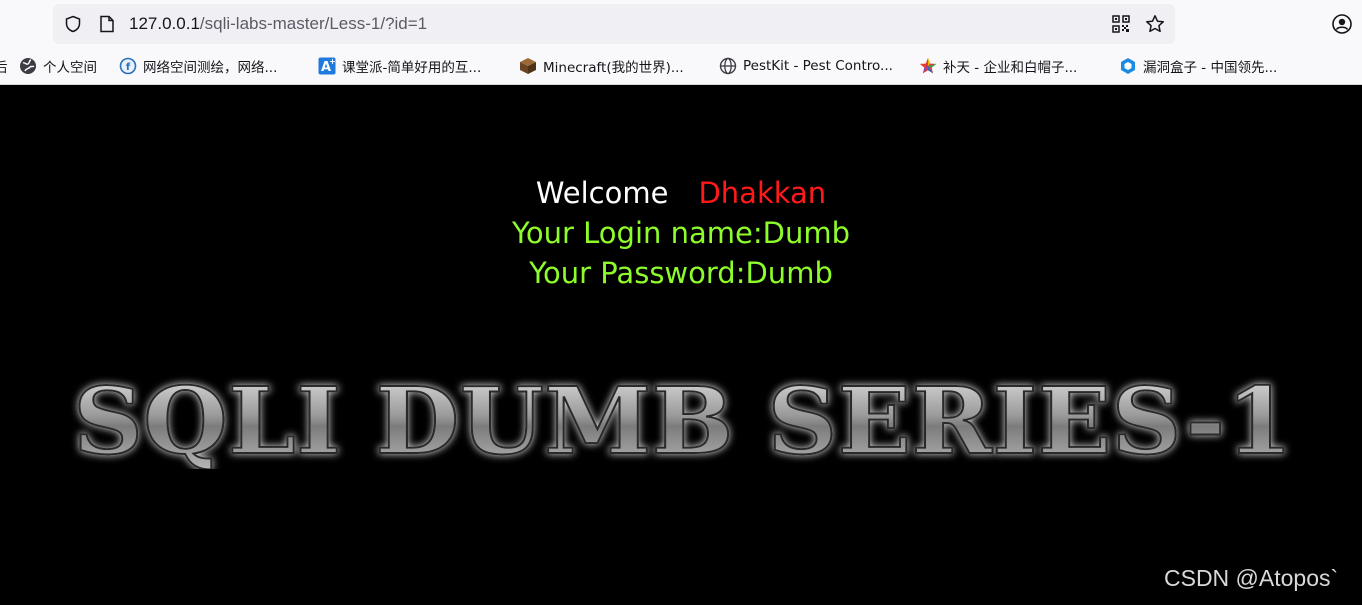  I want to click on qr-code-icon, so click(1121, 24).